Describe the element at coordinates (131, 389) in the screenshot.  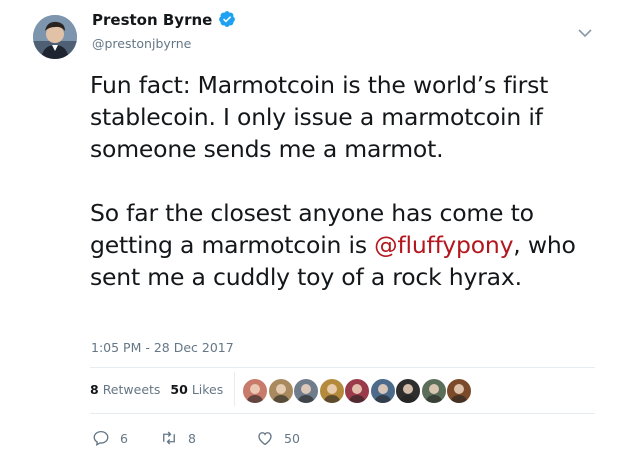
I see `retweets-label: Retweets` at that location.